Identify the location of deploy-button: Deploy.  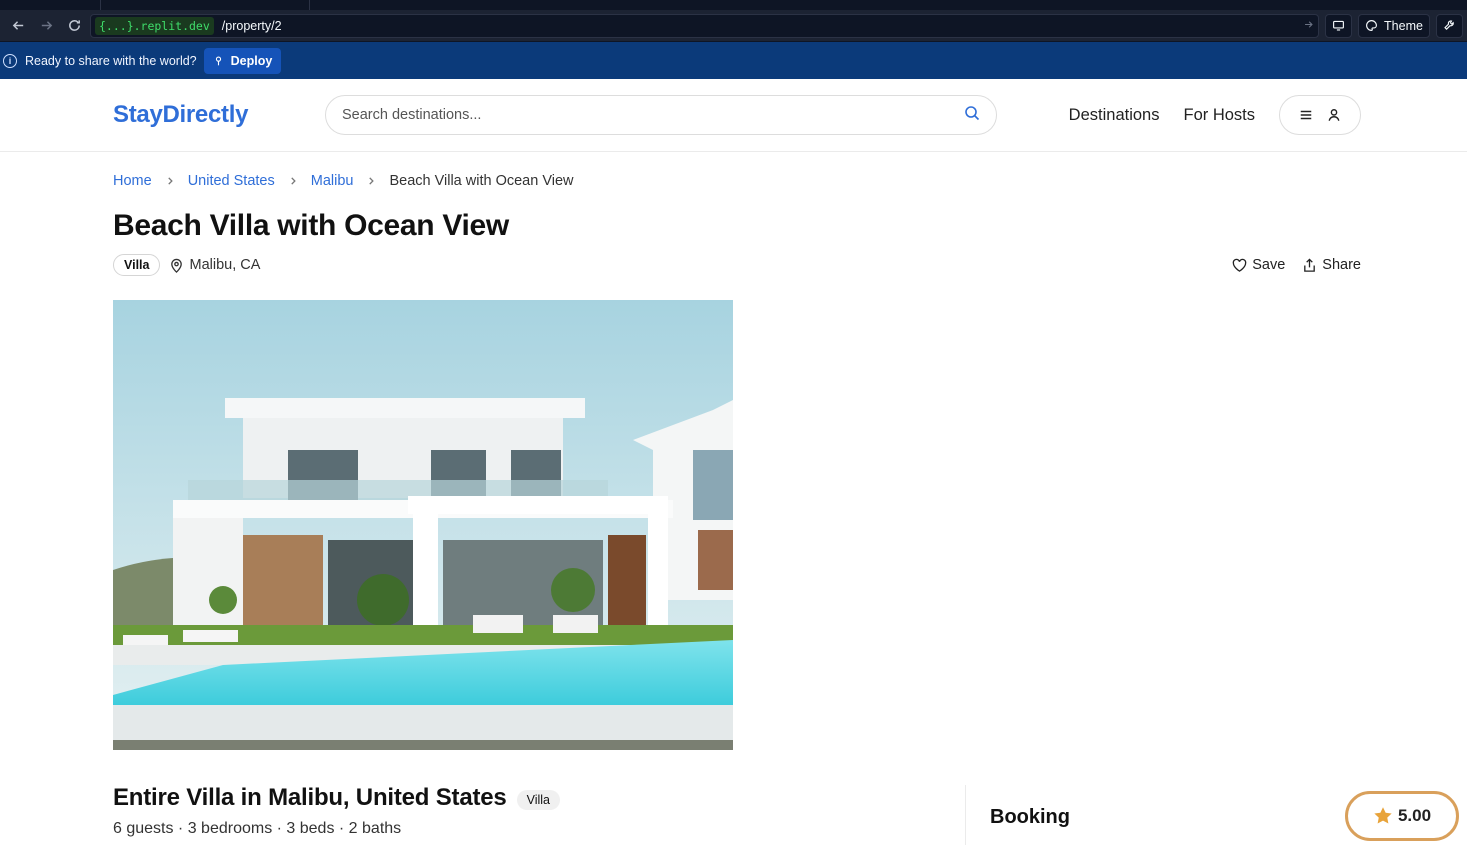
(242, 60).